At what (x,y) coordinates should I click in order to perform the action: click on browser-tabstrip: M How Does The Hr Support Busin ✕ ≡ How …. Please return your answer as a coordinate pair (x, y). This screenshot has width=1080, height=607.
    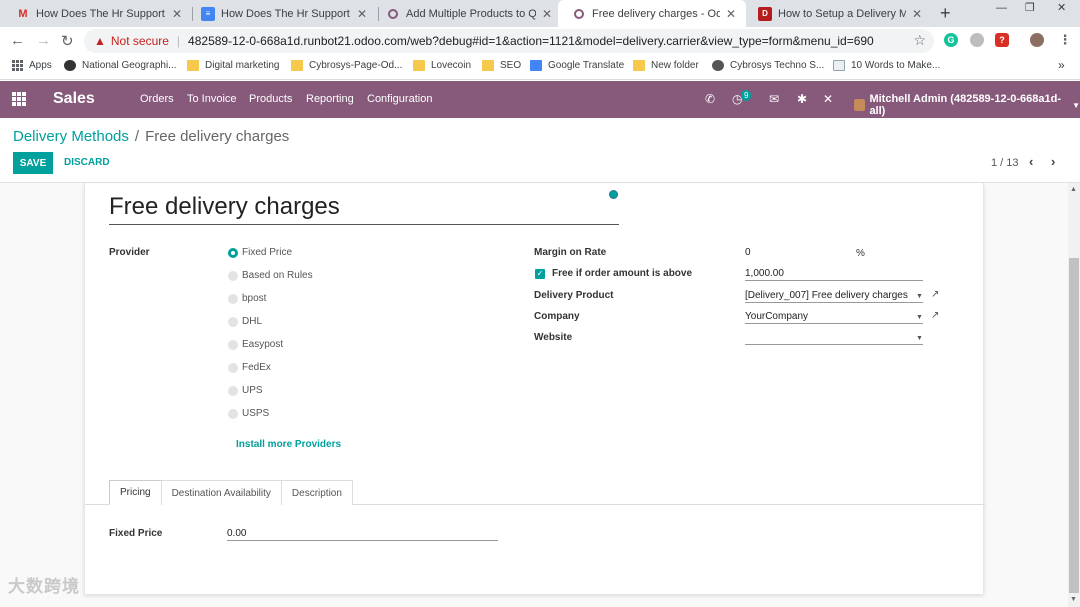
    Looking at the image, I should click on (540, 13).